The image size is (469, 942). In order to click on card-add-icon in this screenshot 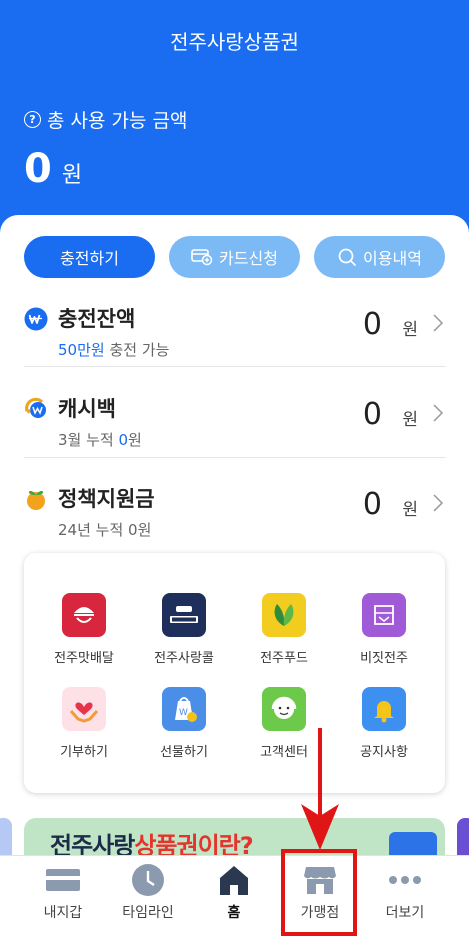, I will do `click(202, 257)`.